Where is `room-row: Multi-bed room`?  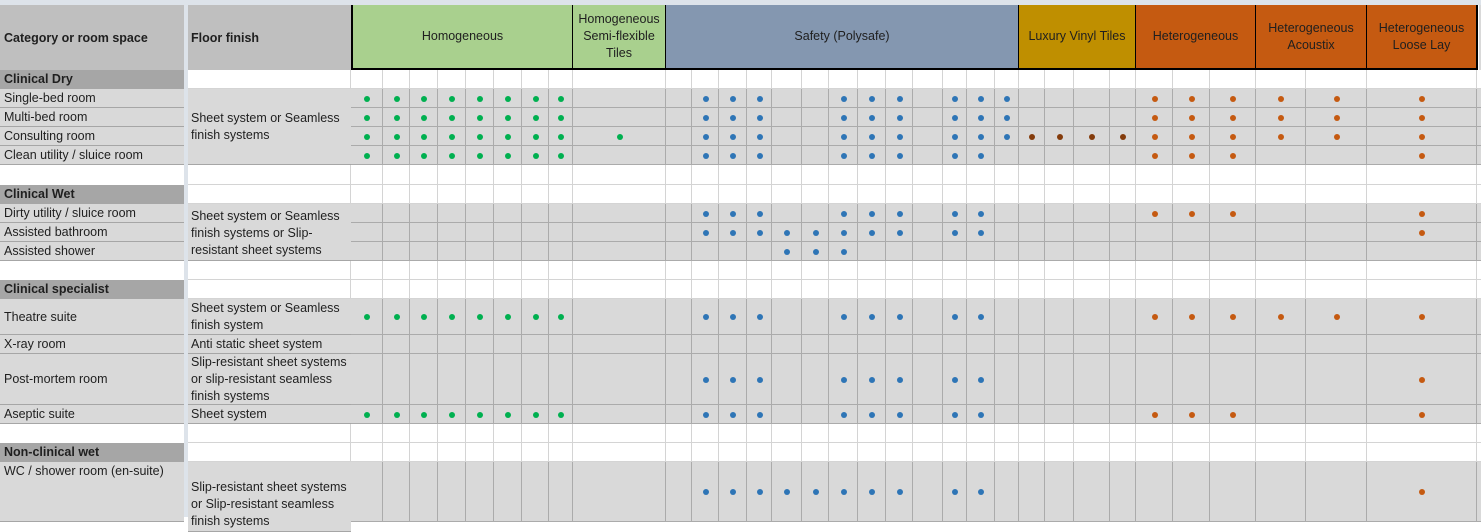
room-row: Multi-bed room is located at coordinates (92, 117).